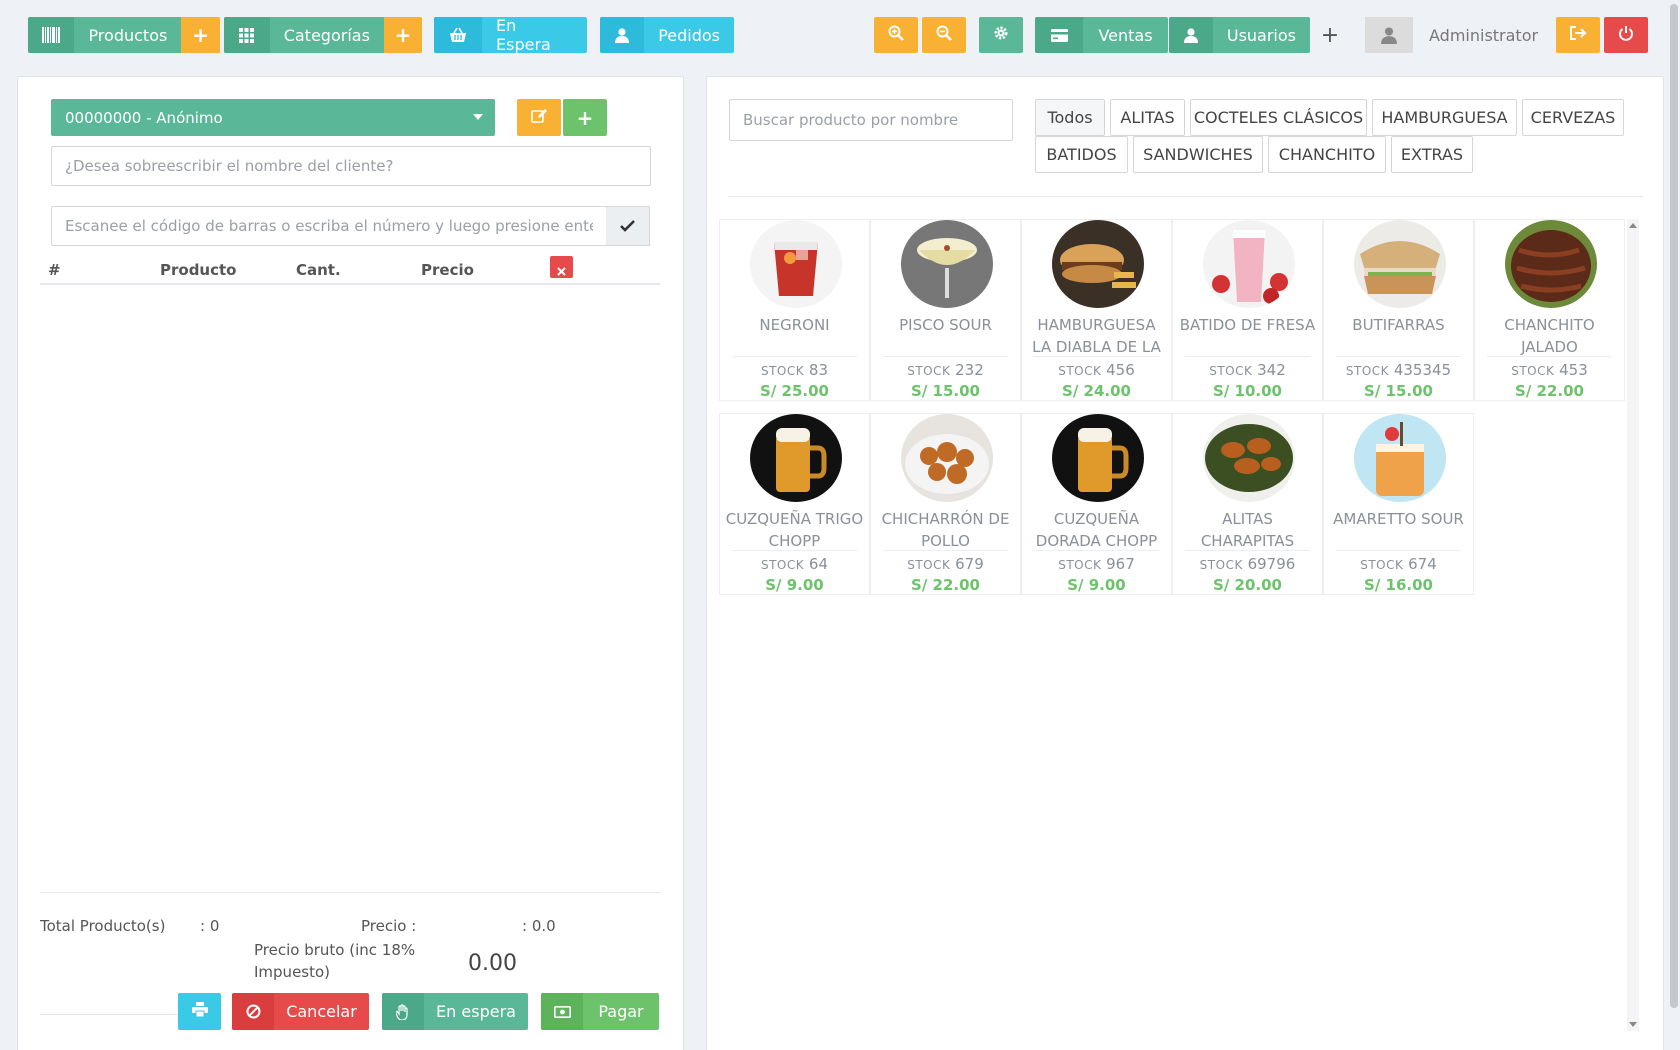 This screenshot has width=1680, height=1050. Describe the element at coordinates (1096, 504) in the screenshot. I see `product-card: CUZQUEÑA DORADA CHOPP STOCK 967 S/ 9.00` at that location.